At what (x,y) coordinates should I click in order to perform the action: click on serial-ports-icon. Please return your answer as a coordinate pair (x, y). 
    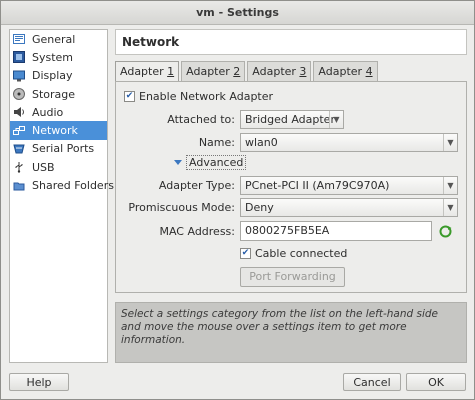
    Looking at the image, I should click on (19, 149).